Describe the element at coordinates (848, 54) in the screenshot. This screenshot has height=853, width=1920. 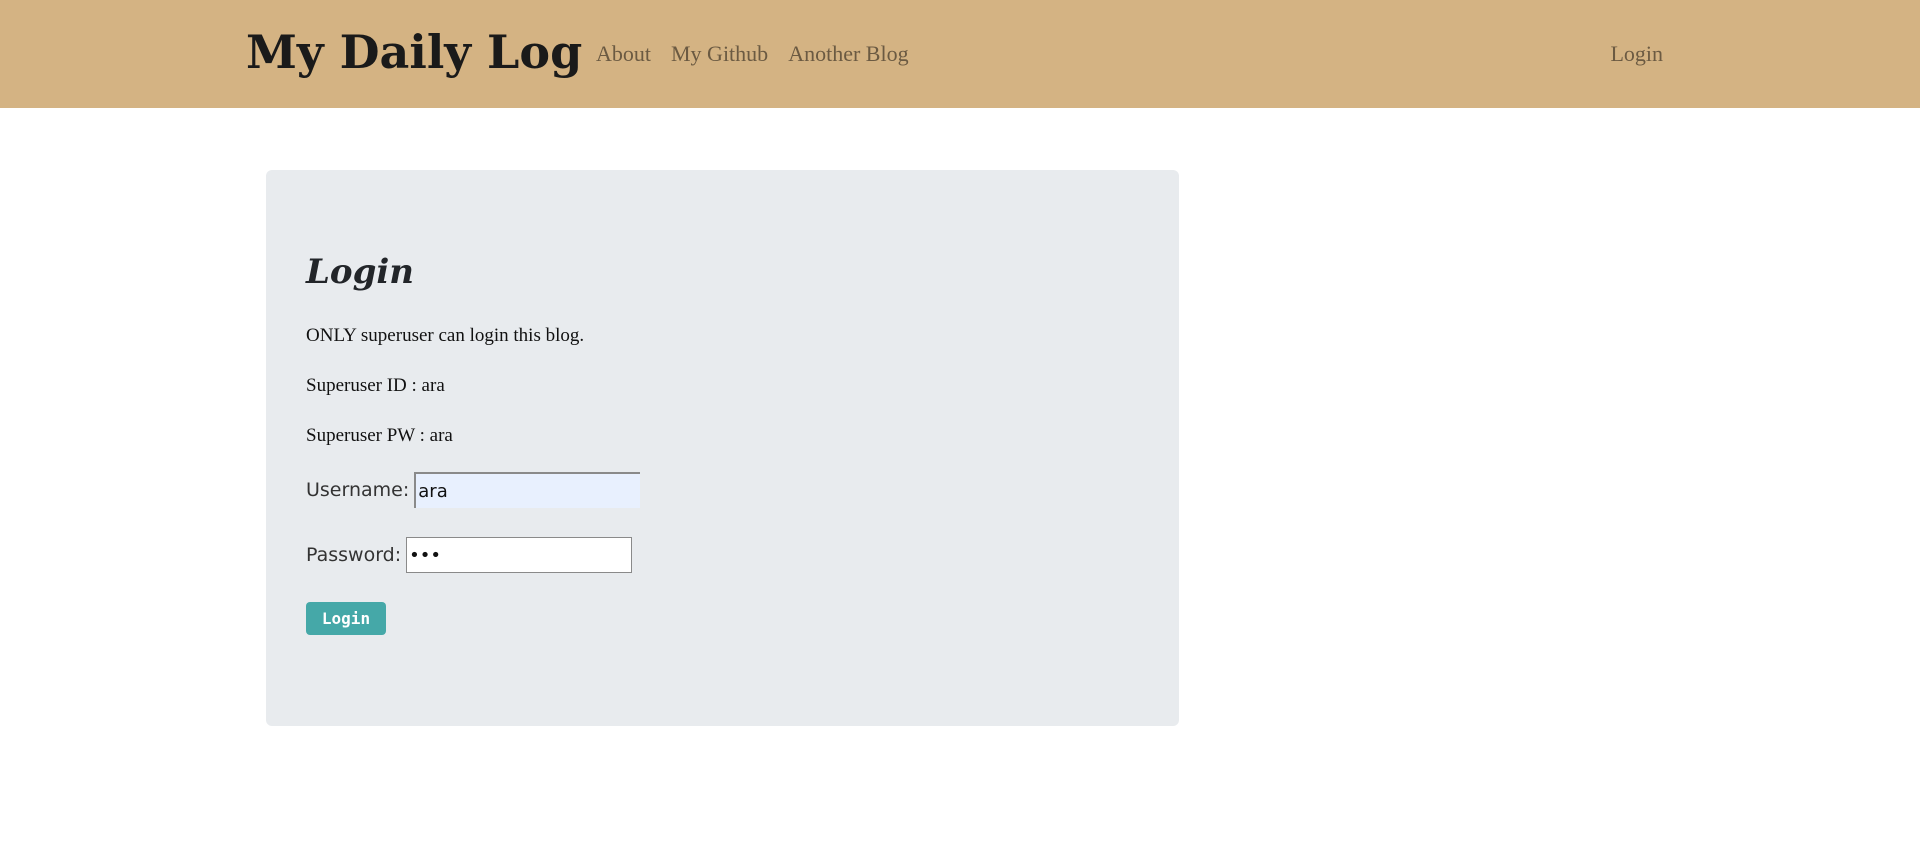
I see `nav-link-another-blog: Another Blog` at that location.